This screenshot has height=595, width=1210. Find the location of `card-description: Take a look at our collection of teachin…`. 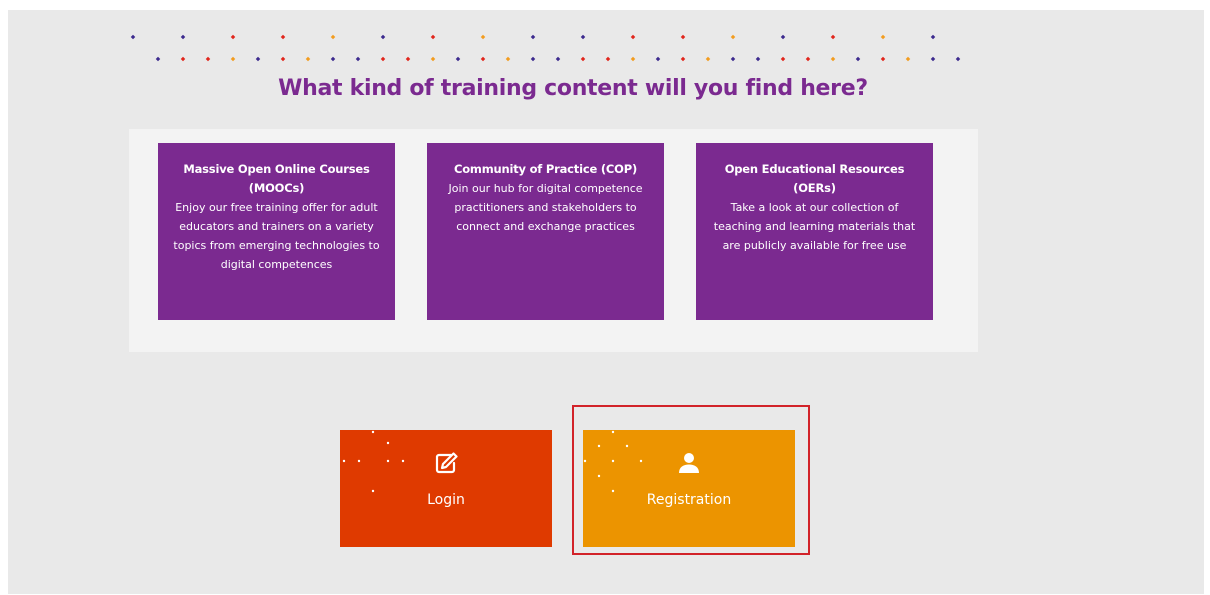

card-description: Take a look at our collection of teachin… is located at coordinates (814, 226).